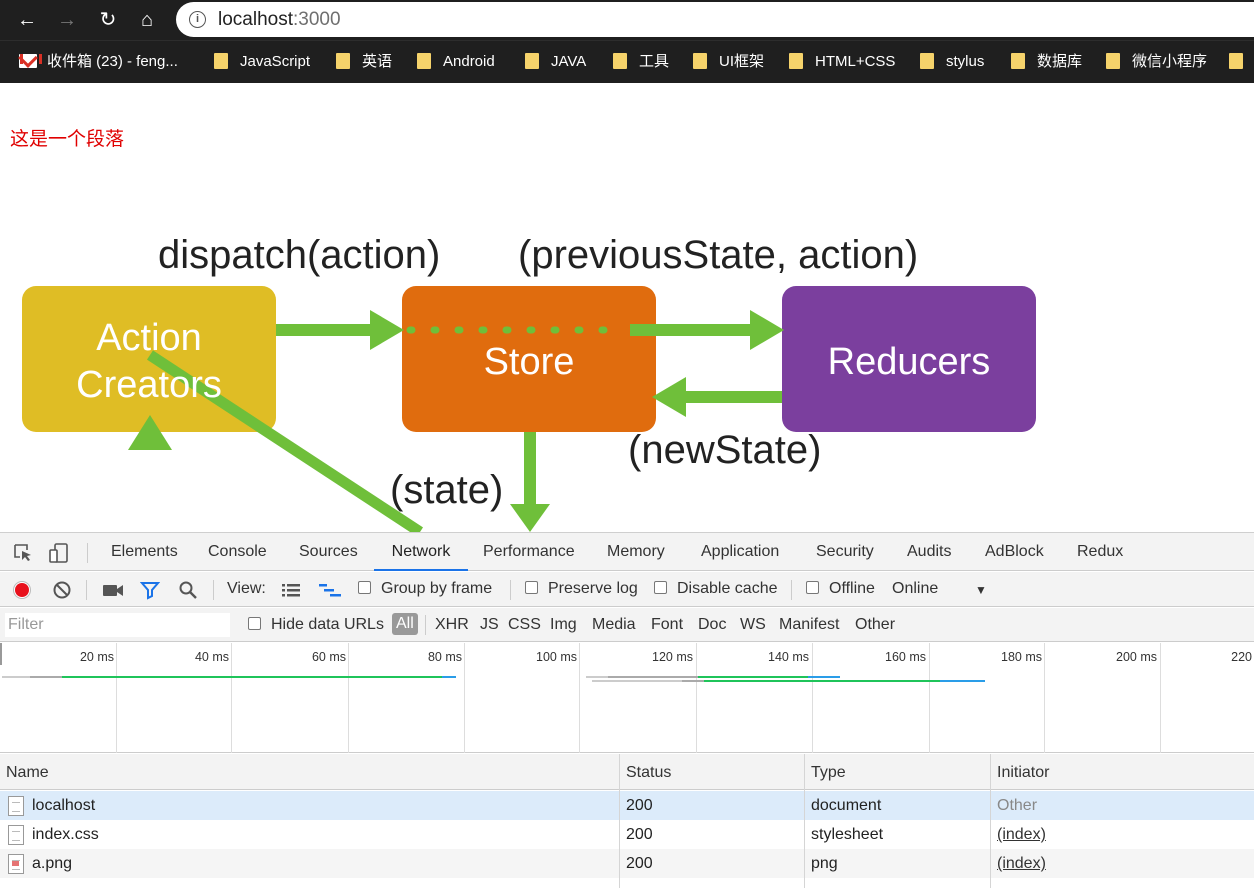 The height and width of the screenshot is (888, 1254). I want to click on request-type: stylesheet, so click(847, 834).